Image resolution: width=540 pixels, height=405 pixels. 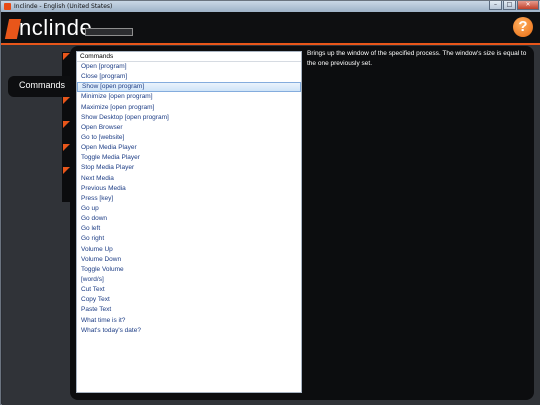 What do you see at coordinates (189, 87) in the screenshot?
I see `command-list-item: Show [open program]` at bounding box center [189, 87].